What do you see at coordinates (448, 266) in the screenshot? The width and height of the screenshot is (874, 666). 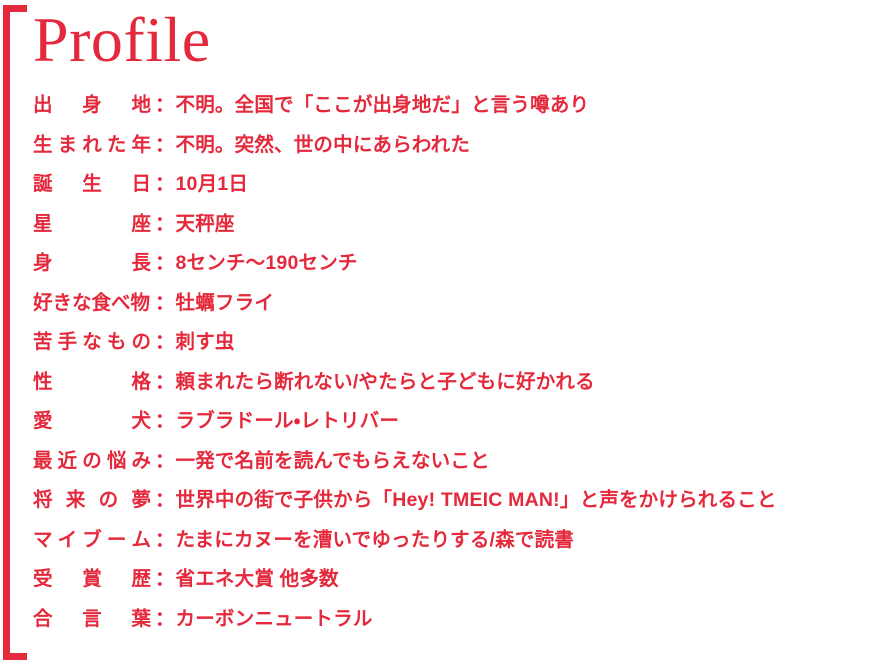 I see `profile-row: 身長： 8センチ〜190センチ` at bounding box center [448, 266].